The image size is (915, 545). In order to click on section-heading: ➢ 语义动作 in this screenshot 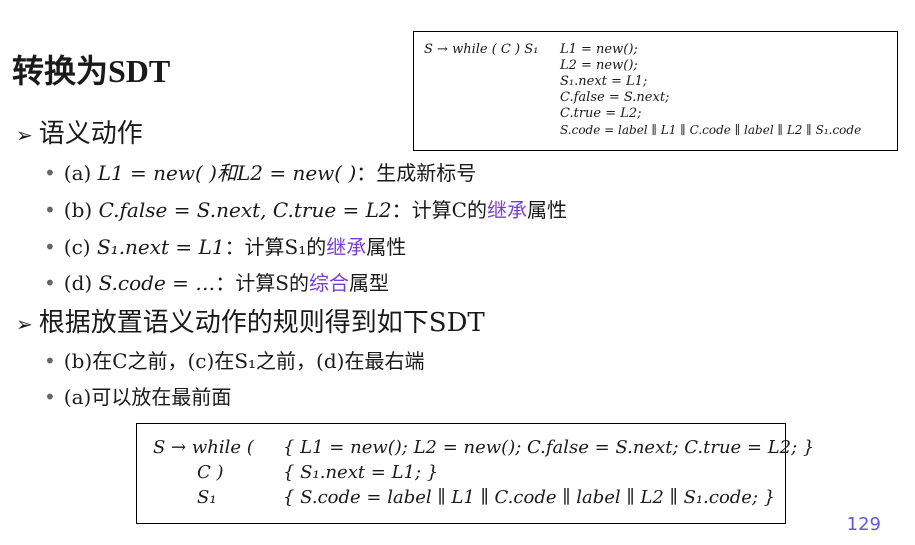, I will do `click(79, 131)`.